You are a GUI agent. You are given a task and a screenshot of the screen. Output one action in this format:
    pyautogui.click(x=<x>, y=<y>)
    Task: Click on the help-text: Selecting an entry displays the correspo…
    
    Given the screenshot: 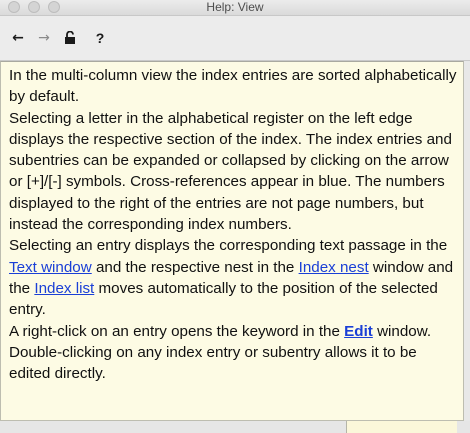 What is the action you would take?
    pyautogui.click(x=228, y=246)
    